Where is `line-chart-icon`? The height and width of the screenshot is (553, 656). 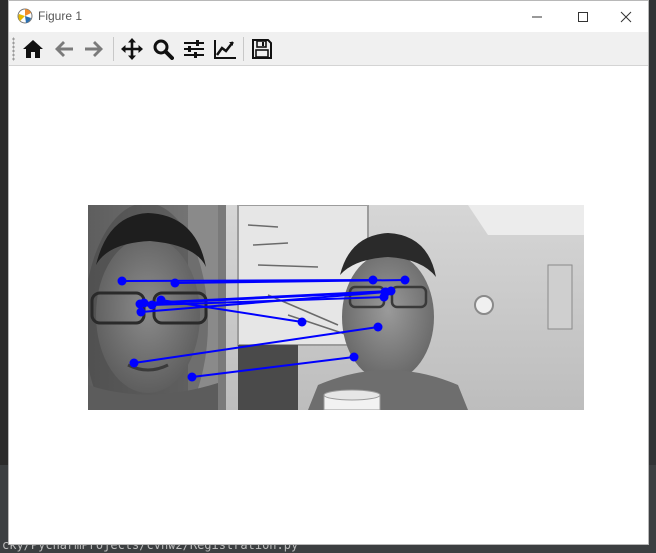
line-chart-icon is located at coordinates (225, 49).